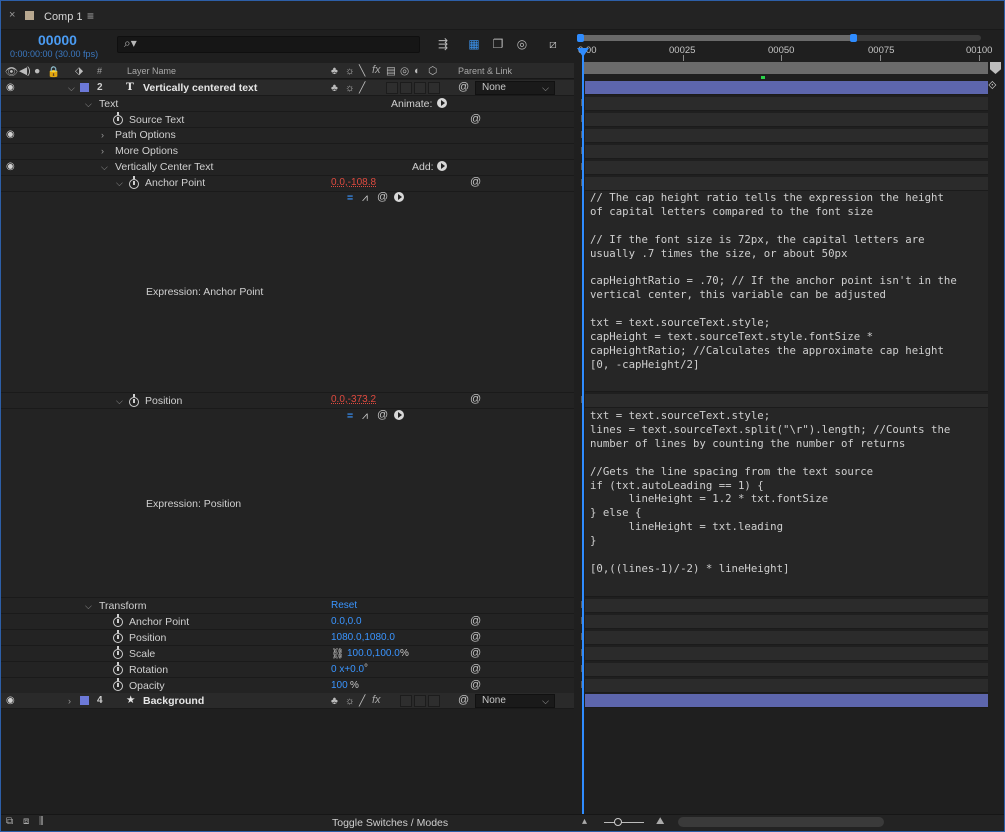  Describe the element at coordinates (350, 416) in the screenshot. I see `expression-enable-icon: =` at that location.